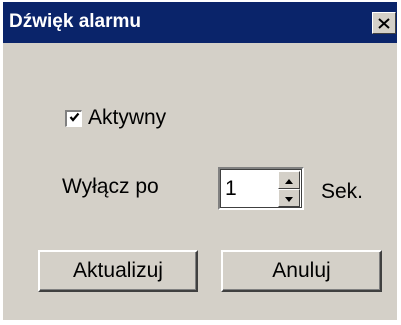  What do you see at coordinates (118, 271) in the screenshot?
I see `update-button: Aktualizuj` at bounding box center [118, 271].